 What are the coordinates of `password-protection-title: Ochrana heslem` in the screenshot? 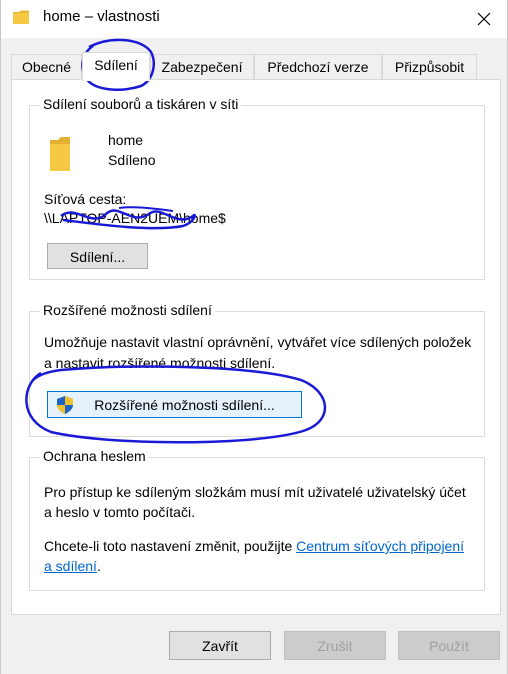 It's located at (94, 456).